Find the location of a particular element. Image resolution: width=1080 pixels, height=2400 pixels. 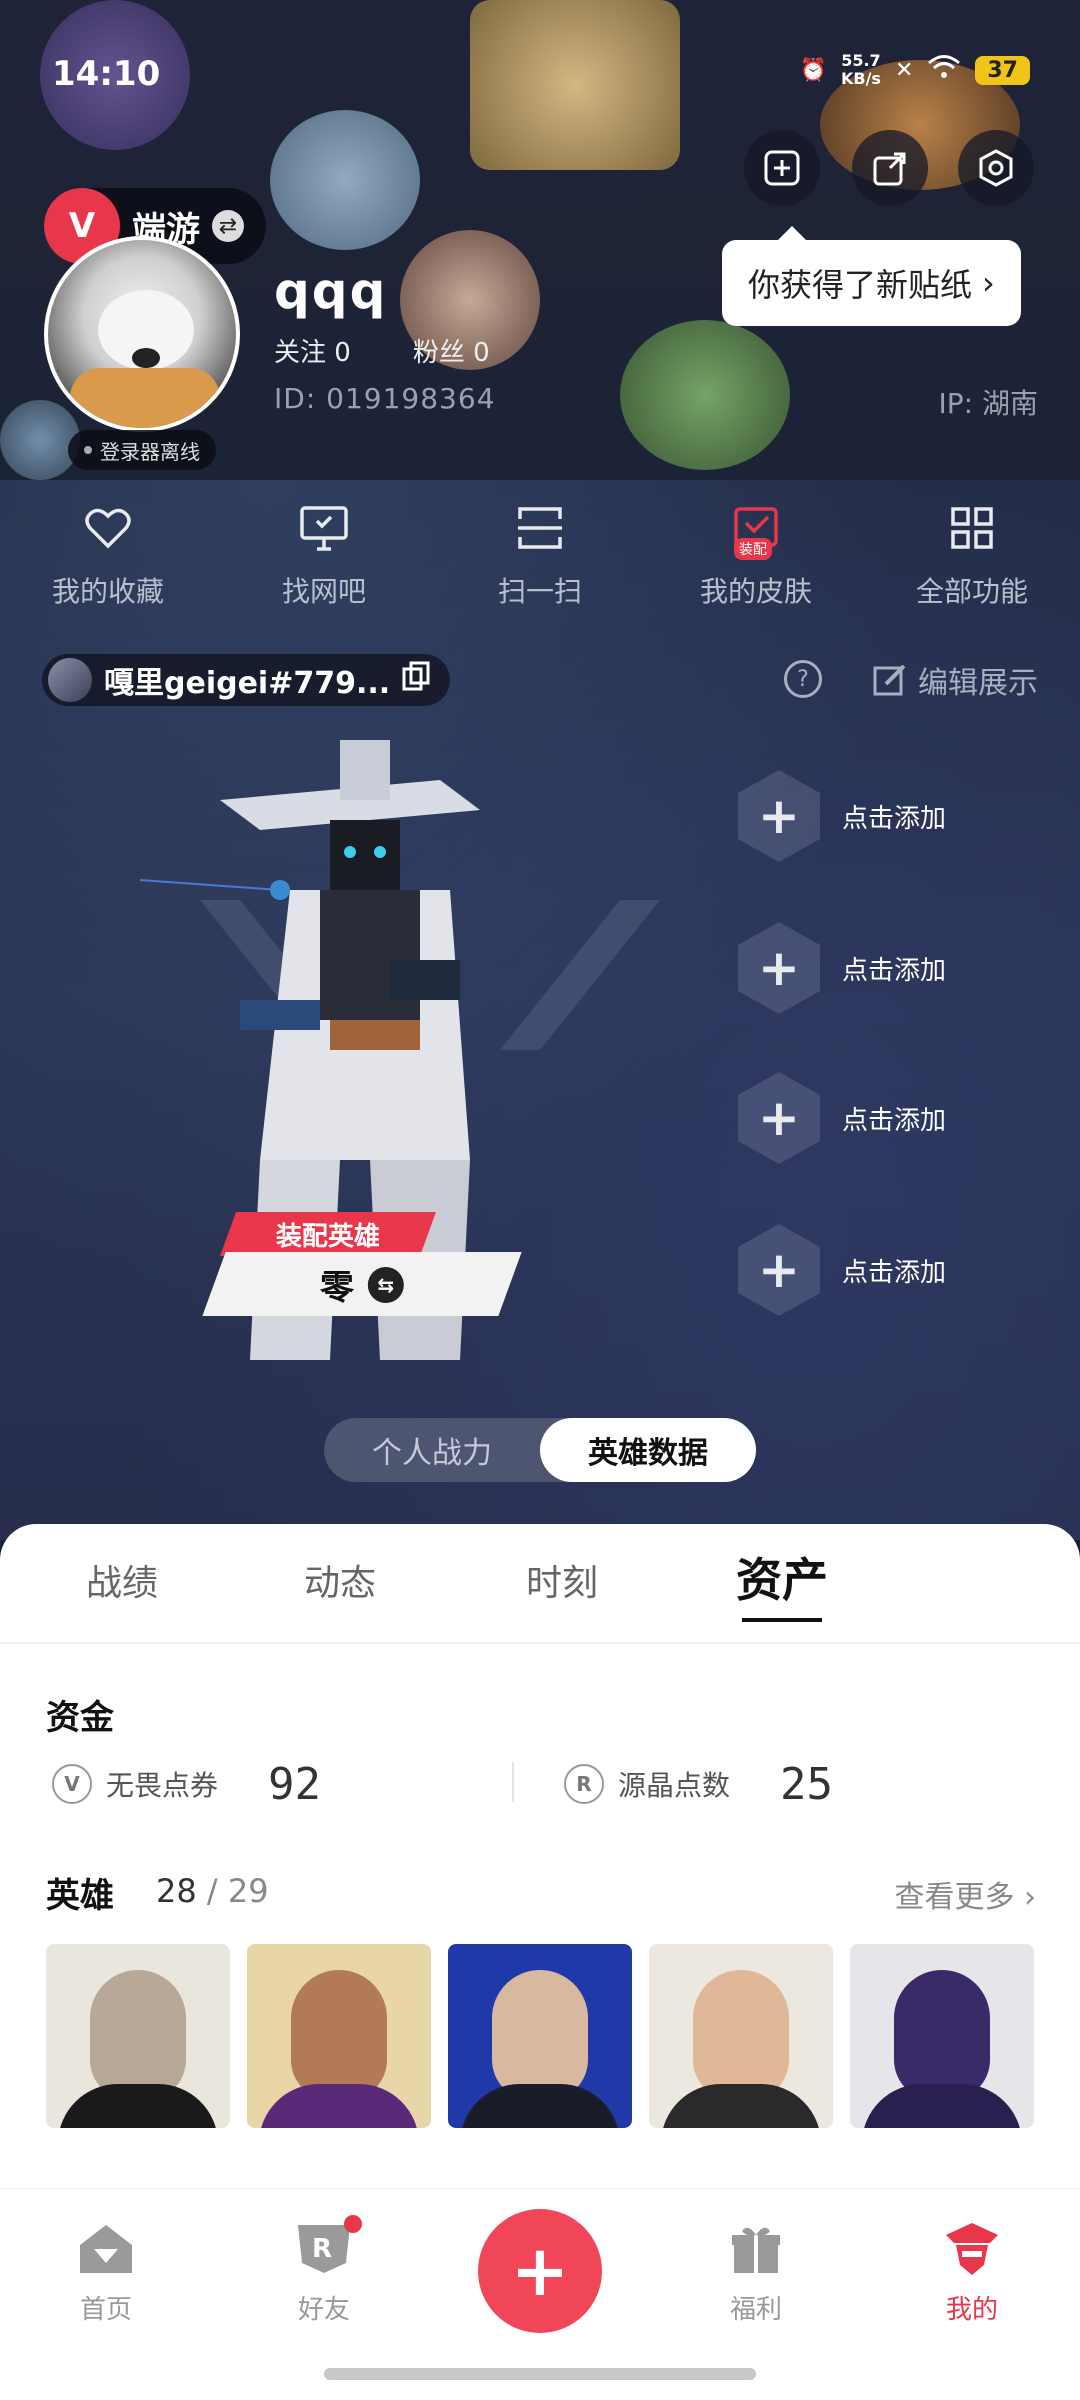

sticker-icon is located at coordinates (782, 168).